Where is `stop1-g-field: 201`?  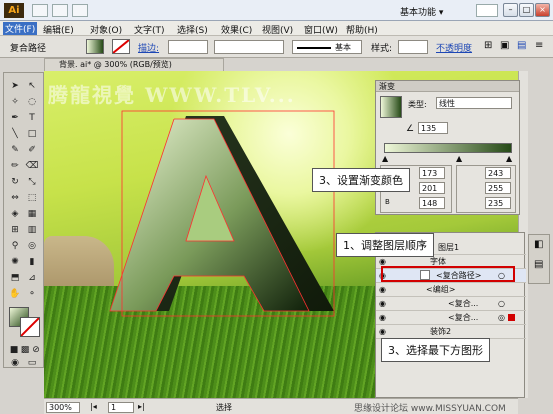
stop1-g-field: 201 is located at coordinates (432, 188).